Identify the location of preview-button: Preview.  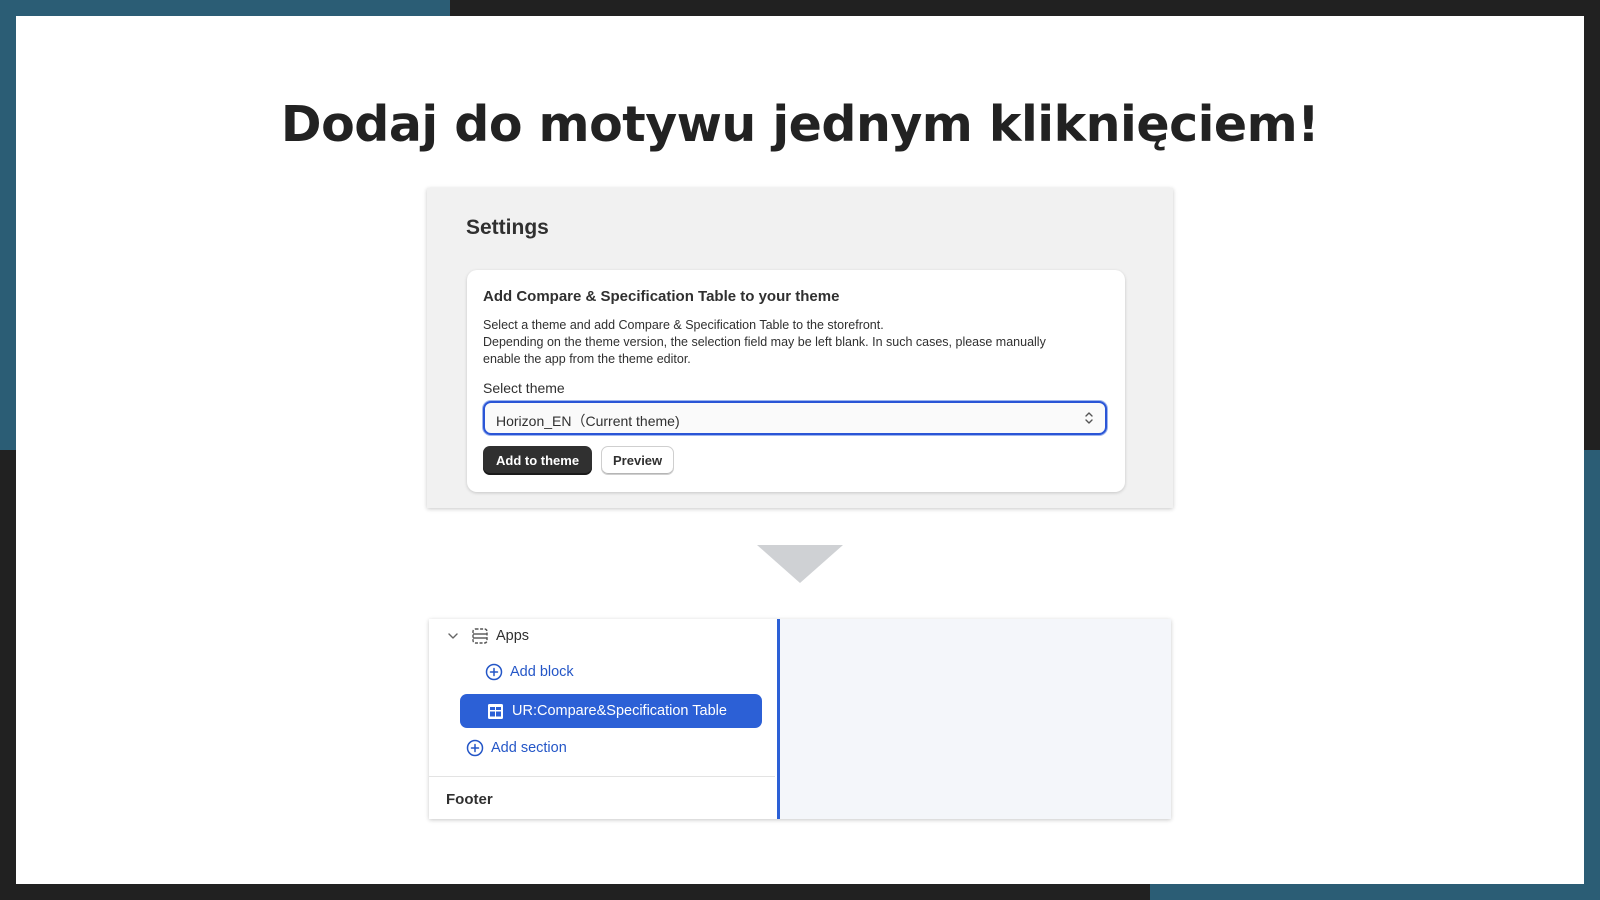
(638, 460).